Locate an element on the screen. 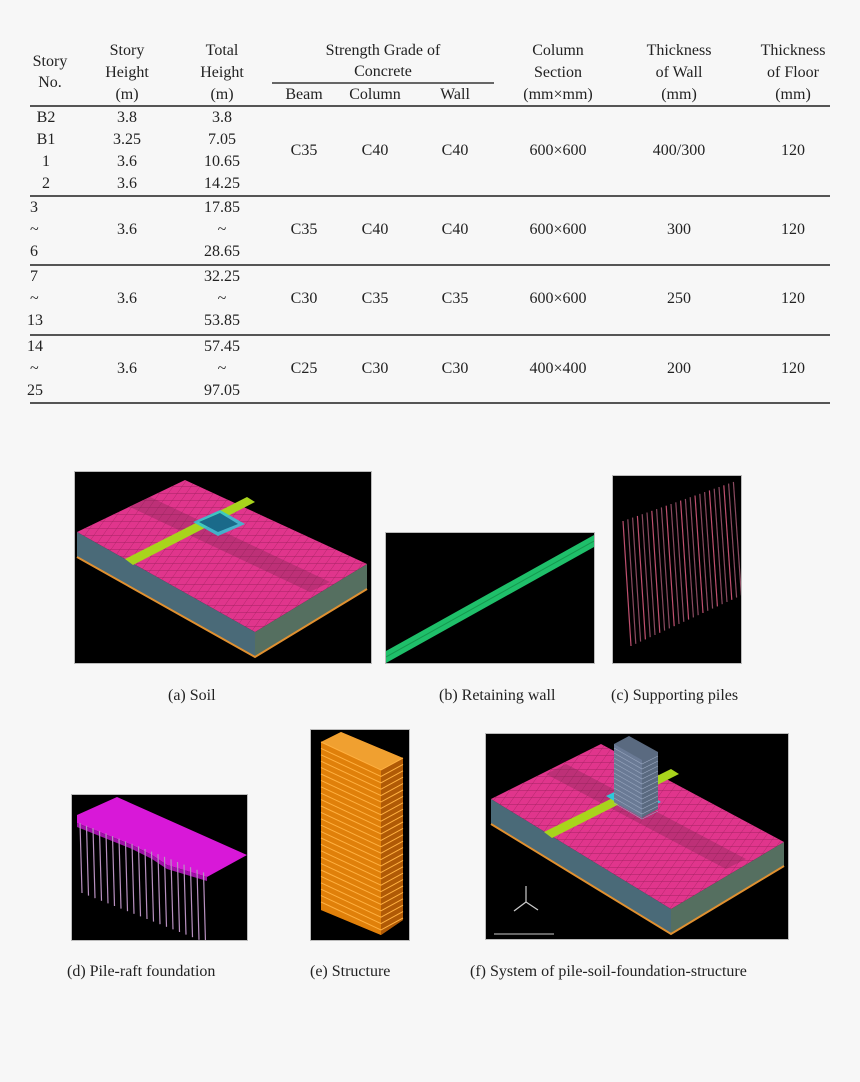 The width and height of the screenshot is (860, 1082). header-total-height-3: (m) is located at coordinates (222, 94).